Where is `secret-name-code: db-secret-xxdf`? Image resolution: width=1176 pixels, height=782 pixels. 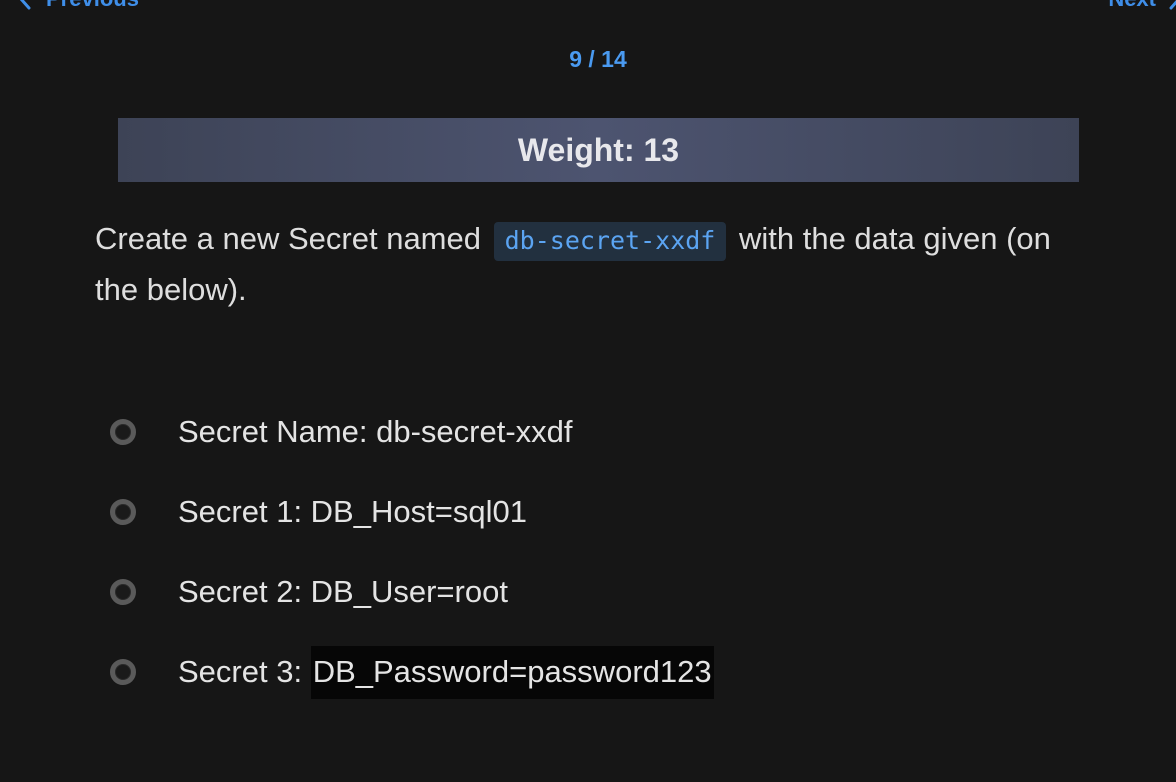
secret-name-code: db-secret-xxdf is located at coordinates (610, 241).